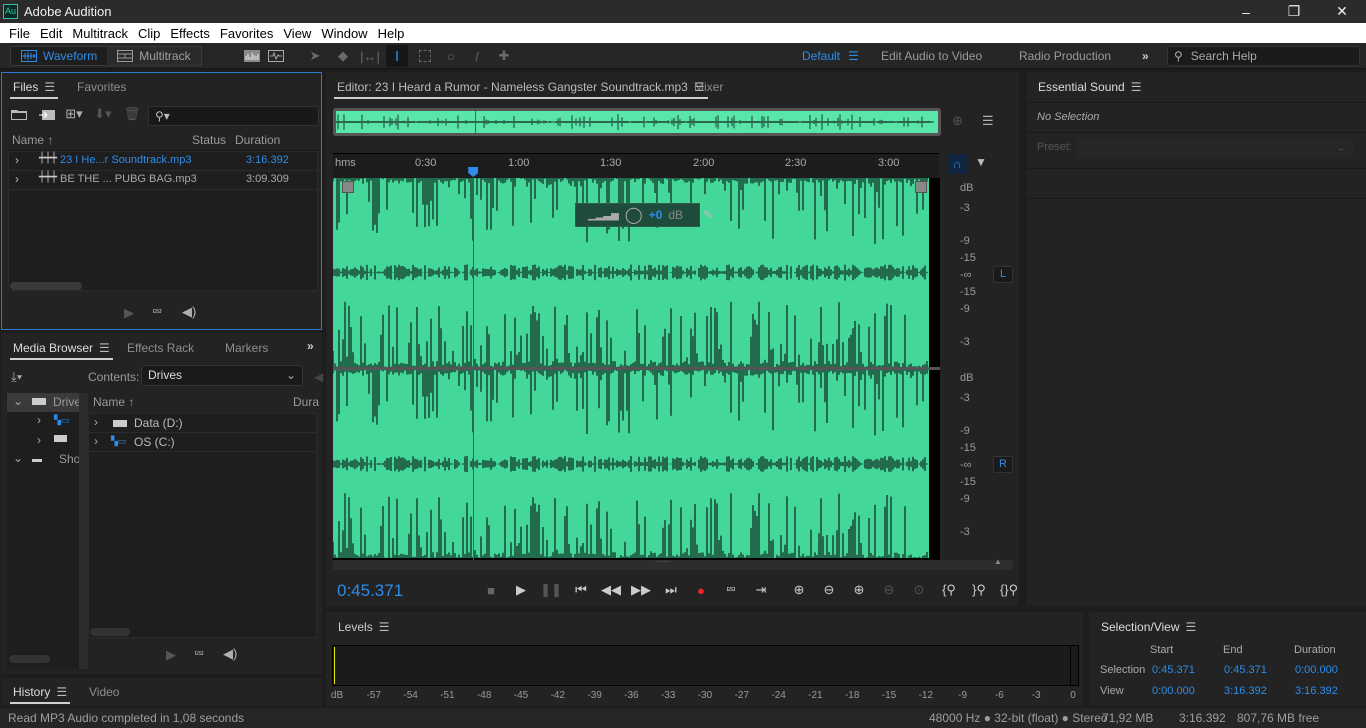 The width and height of the screenshot is (1366, 728). Describe the element at coordinates (34, 89) in the screenshot. I see `tab-files: Files ☰` at that location.